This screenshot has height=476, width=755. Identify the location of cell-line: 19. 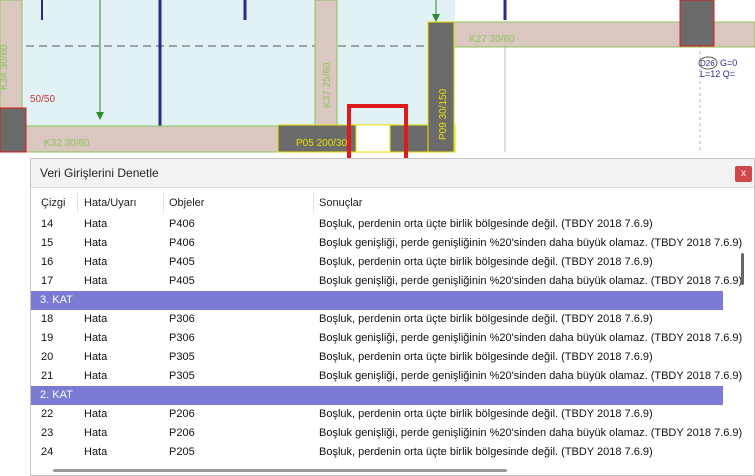
(47, 338).